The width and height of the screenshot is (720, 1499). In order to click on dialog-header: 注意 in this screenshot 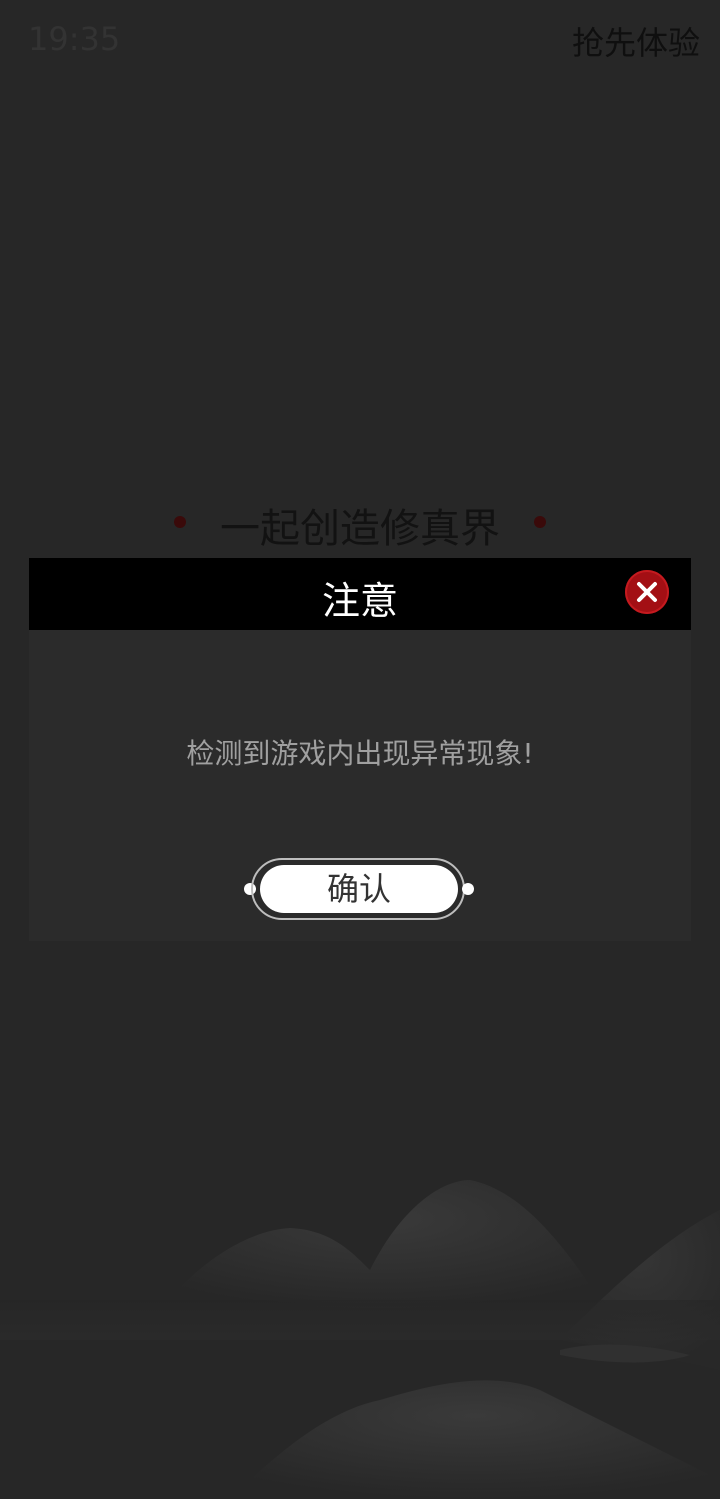, I will do `click(360, 594)`.